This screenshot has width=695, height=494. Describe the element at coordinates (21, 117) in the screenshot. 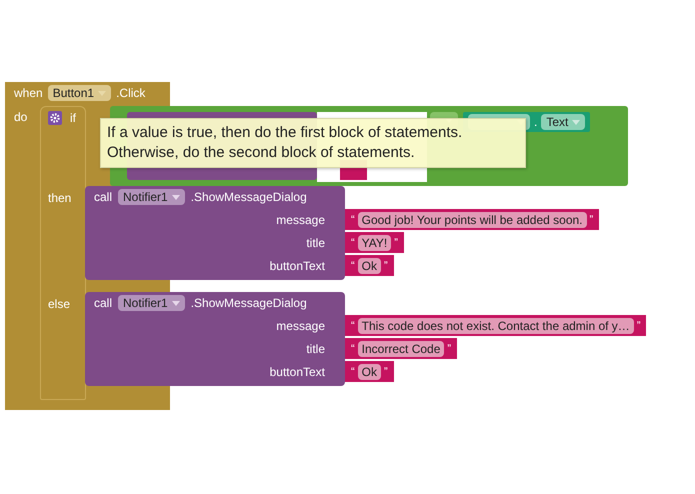

I see `do-label: do` at that location.